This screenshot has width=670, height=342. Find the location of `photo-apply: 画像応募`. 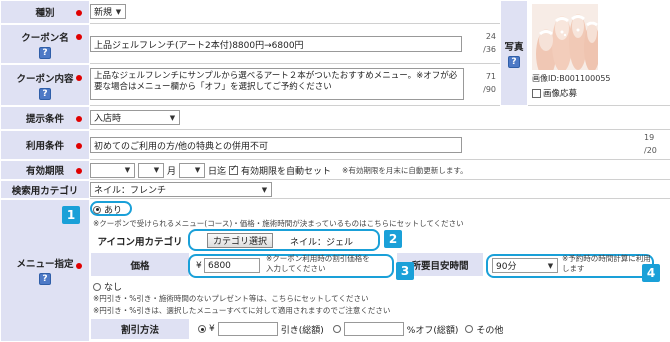

photo-apply: 画像応募 is located at coordinates (554, 93).